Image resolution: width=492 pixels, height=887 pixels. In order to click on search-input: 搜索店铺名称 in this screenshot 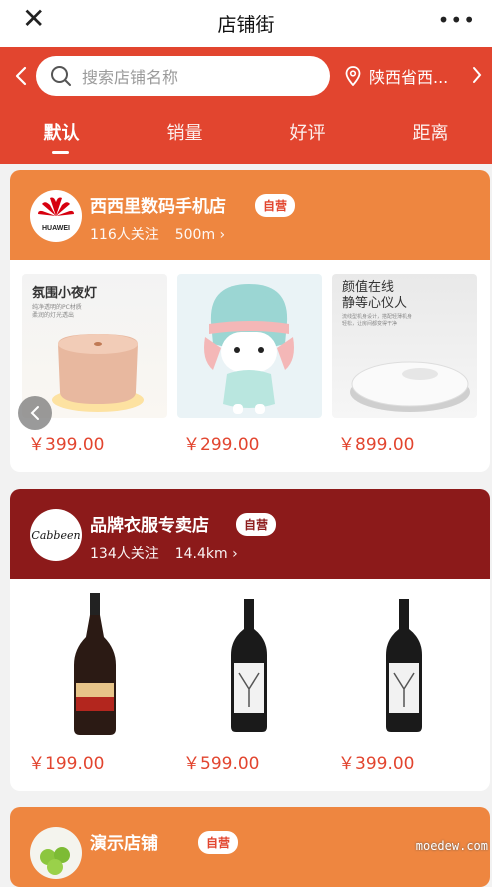, I will do `click(183, 76)`.